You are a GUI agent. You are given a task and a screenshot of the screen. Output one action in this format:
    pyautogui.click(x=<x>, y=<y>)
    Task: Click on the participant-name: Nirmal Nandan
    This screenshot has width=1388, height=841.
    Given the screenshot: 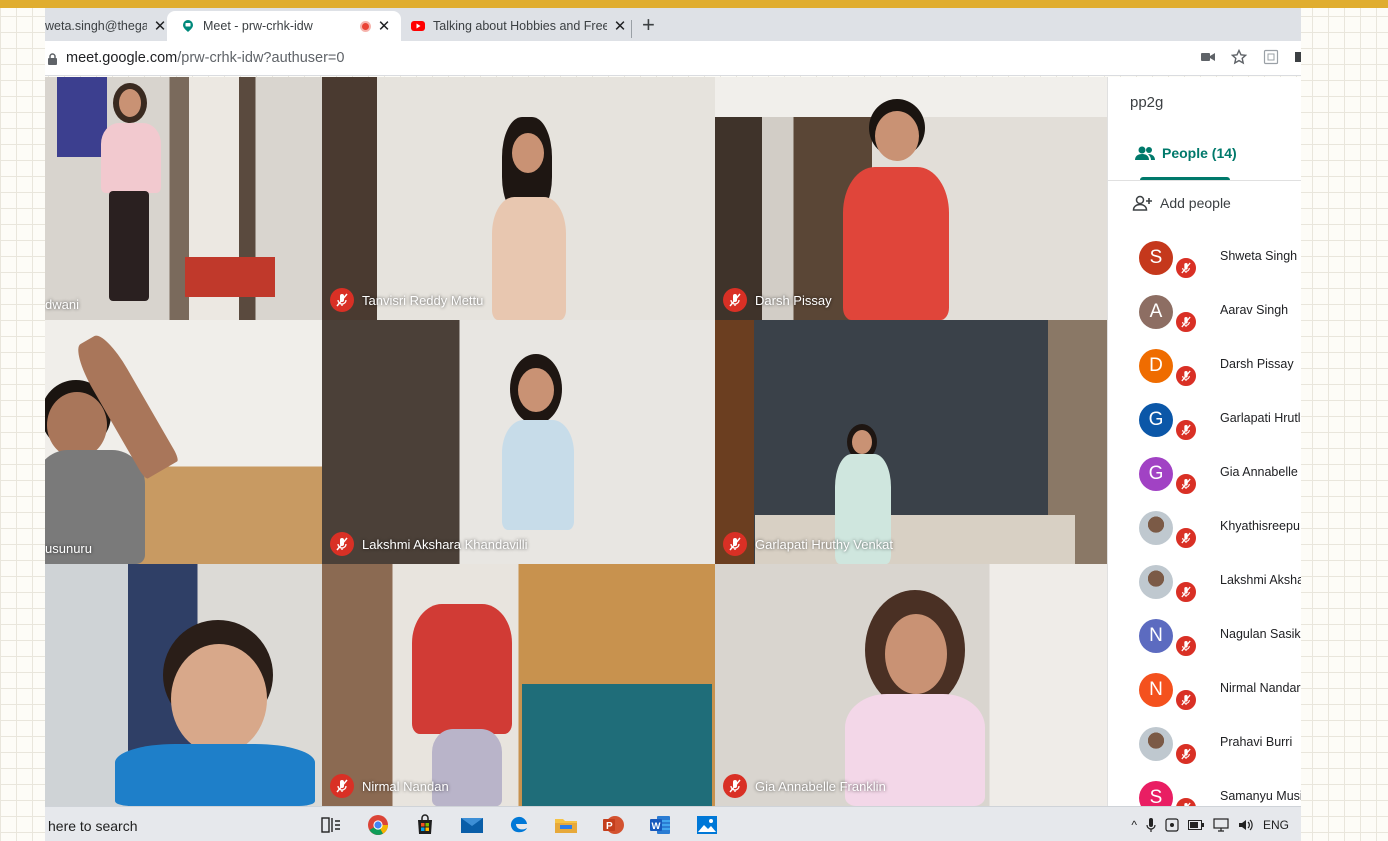 What is the action you would take?
    pyautogui.click(x=405, y=786)
    